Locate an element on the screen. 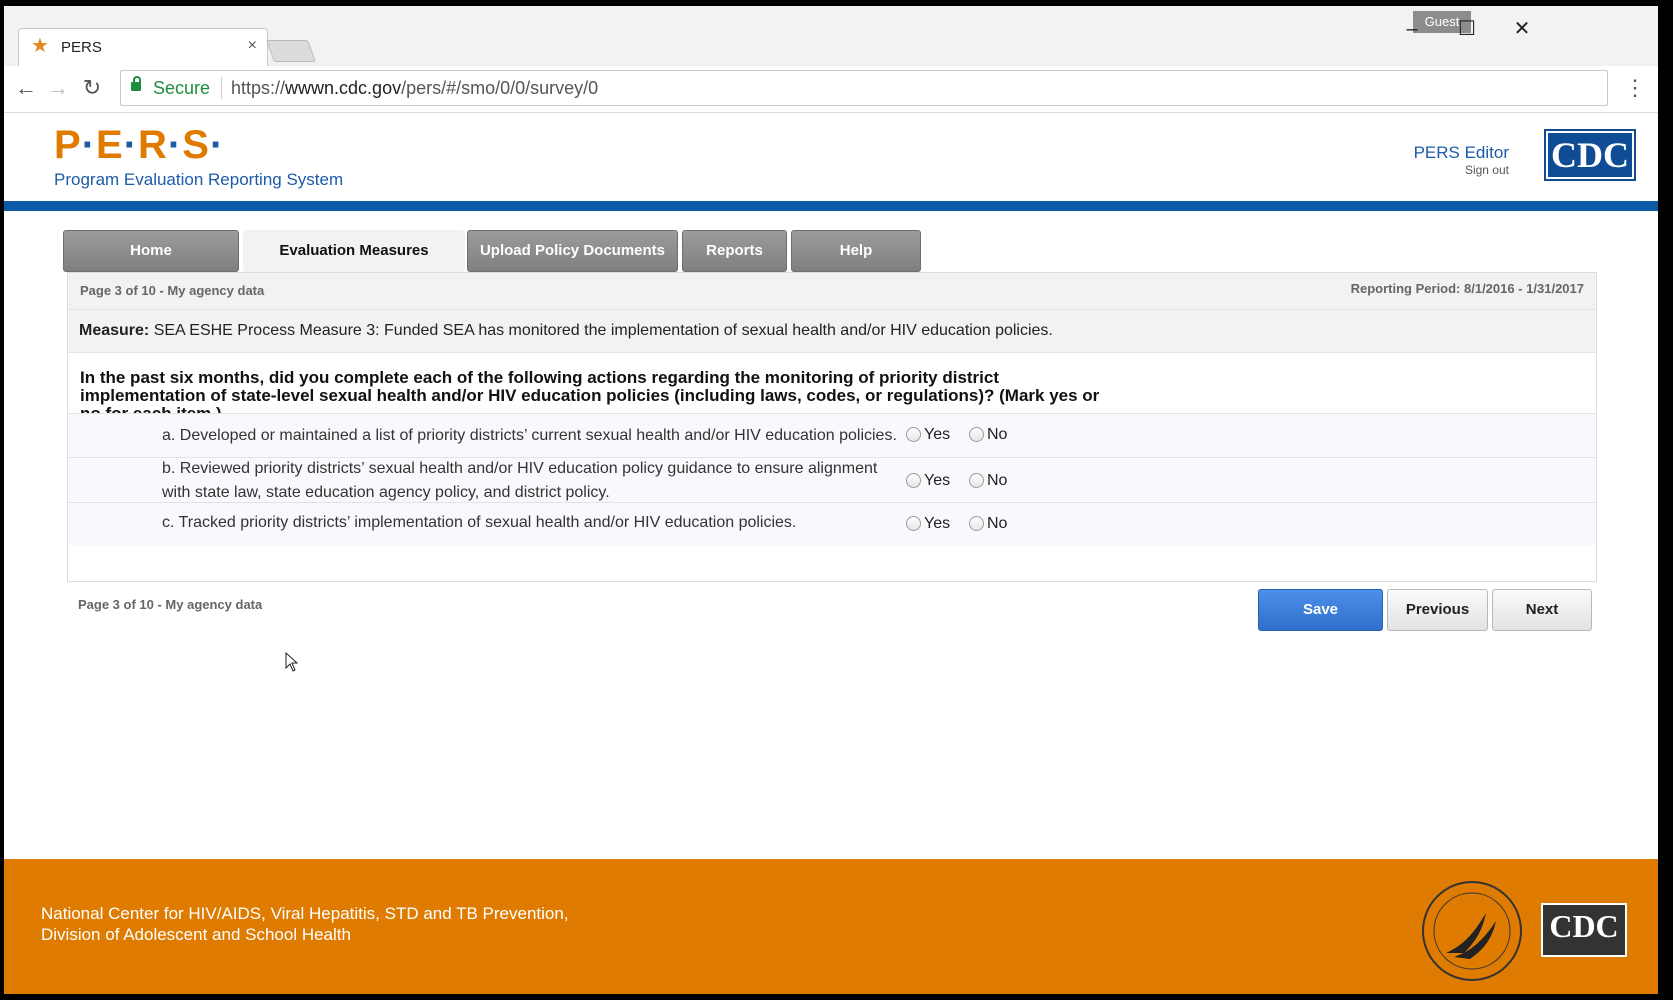 The image size is (1673, 1000). secure-label: Secure is located at coordinates (182, 88).